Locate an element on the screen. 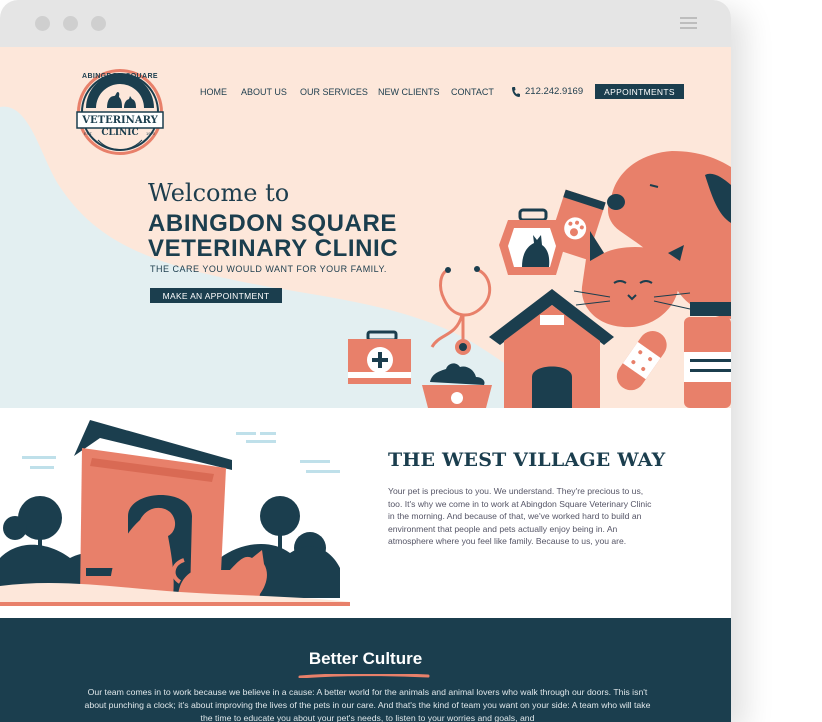  logo-top-arc: ABINGDON SQUARE is located at coordinates (119, 76).